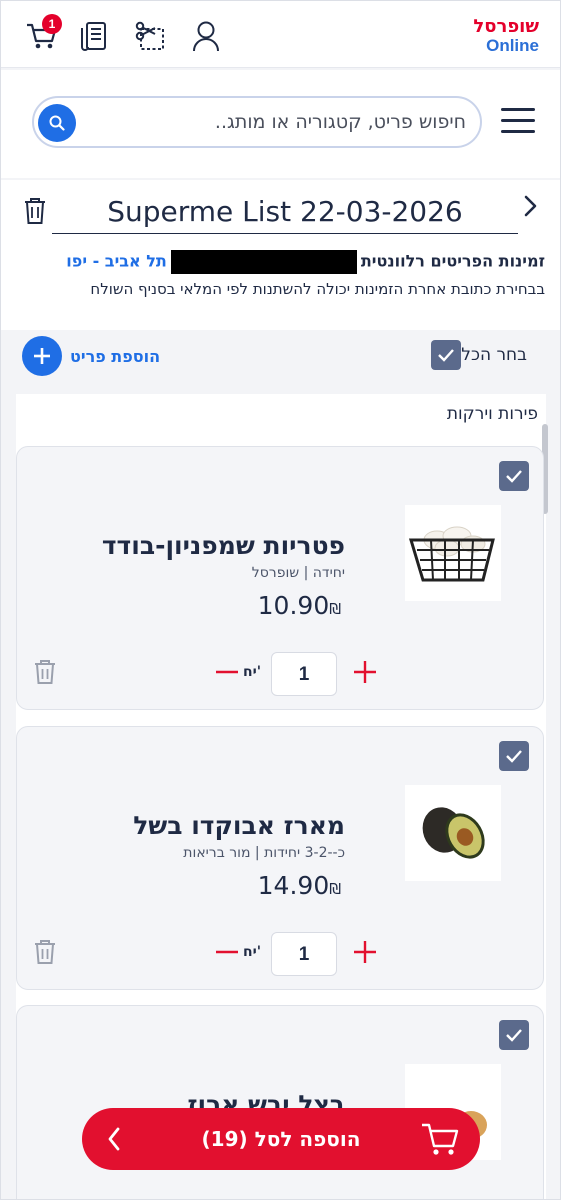 The image size is (561, 1200). What do you see at coordinates (264, 853) in the screenshot?
I see `product-subtitle: כ--3-2 יחידות | מור בריאות` at bounding box center [264, 853].